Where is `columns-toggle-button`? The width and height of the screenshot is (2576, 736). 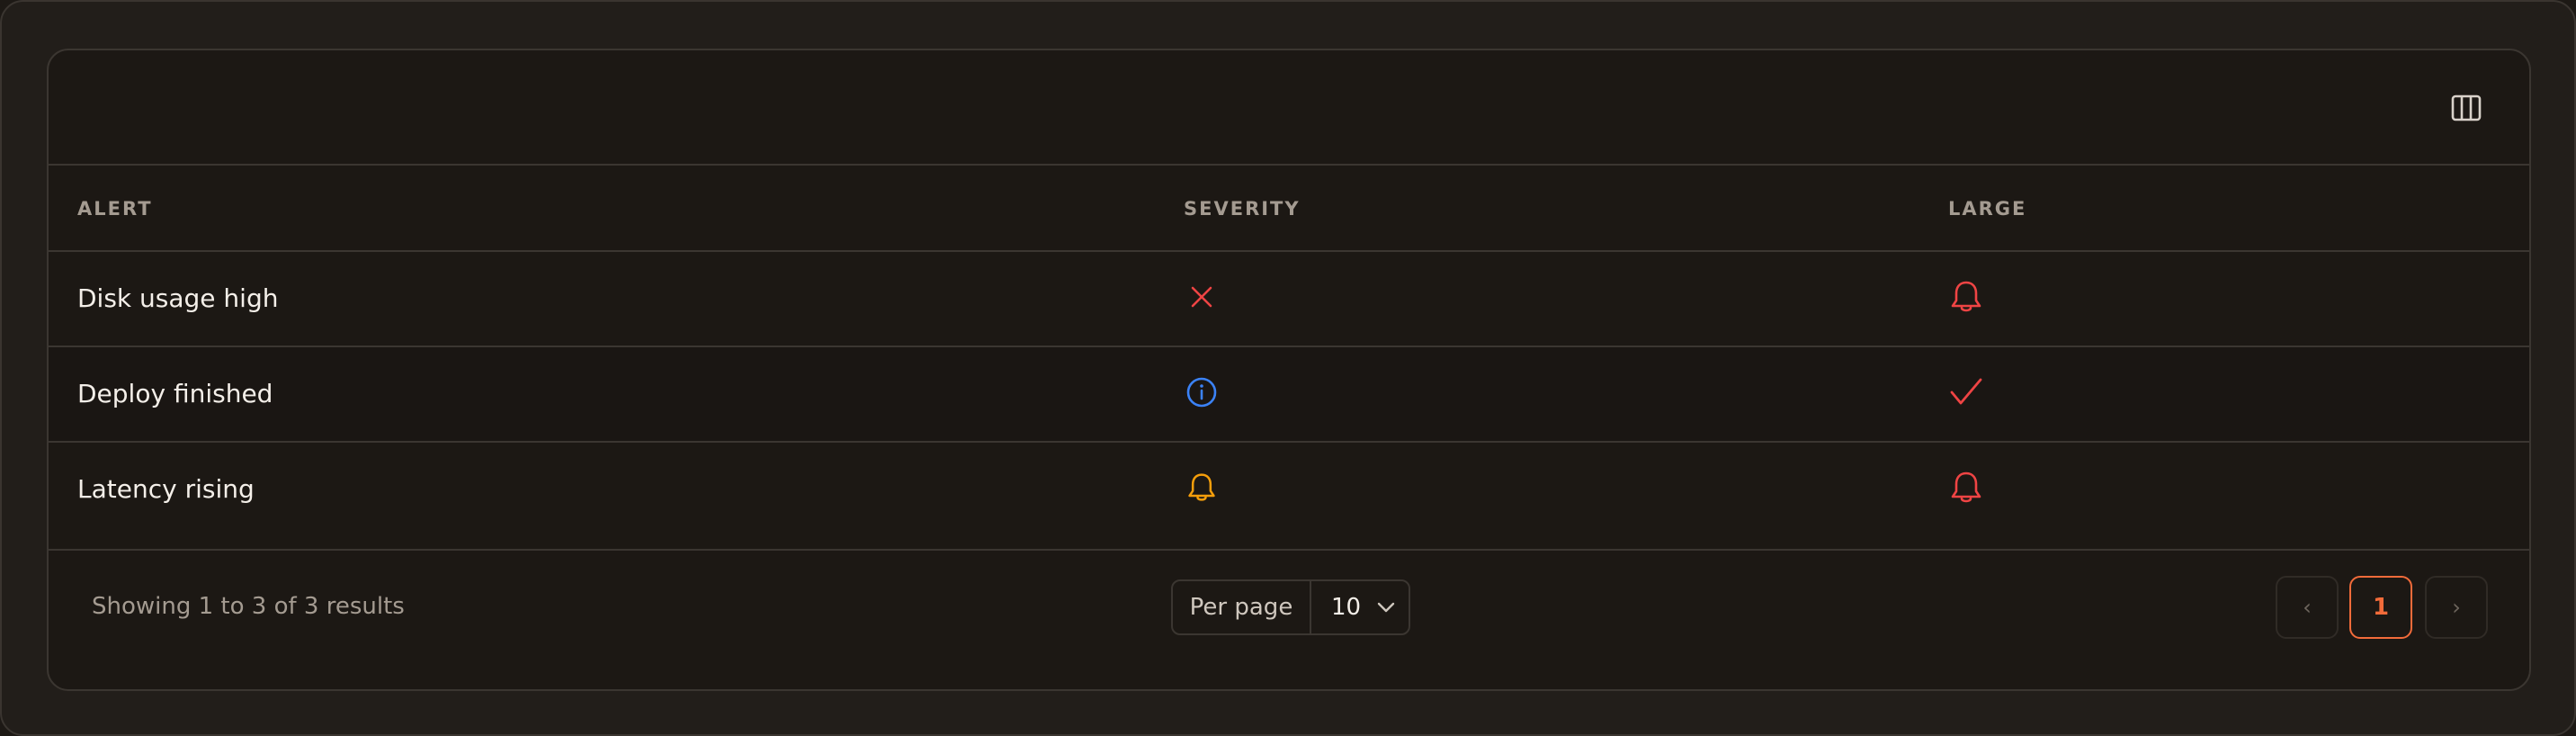 columns-toggle-button is located at coordinates (2466, 108).